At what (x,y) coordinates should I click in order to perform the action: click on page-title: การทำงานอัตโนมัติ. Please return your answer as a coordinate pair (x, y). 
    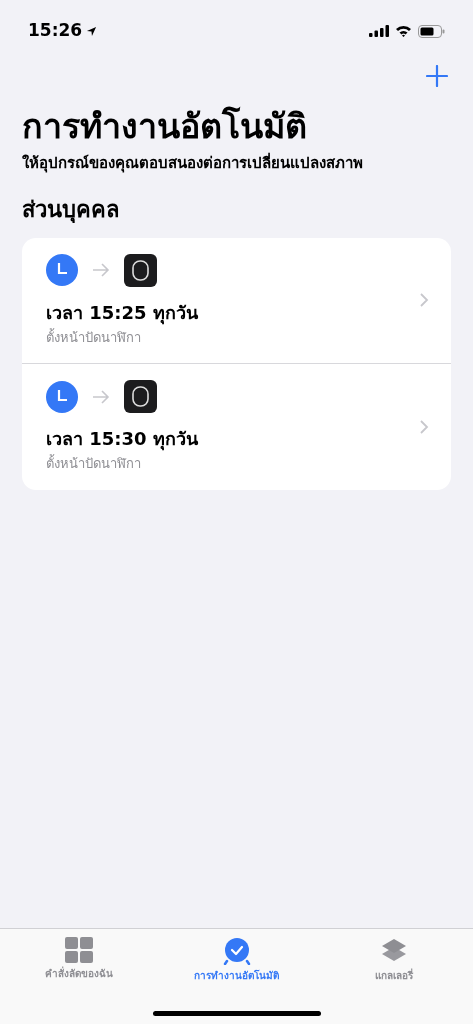
    Looking at the image, I should click on (164, 126).